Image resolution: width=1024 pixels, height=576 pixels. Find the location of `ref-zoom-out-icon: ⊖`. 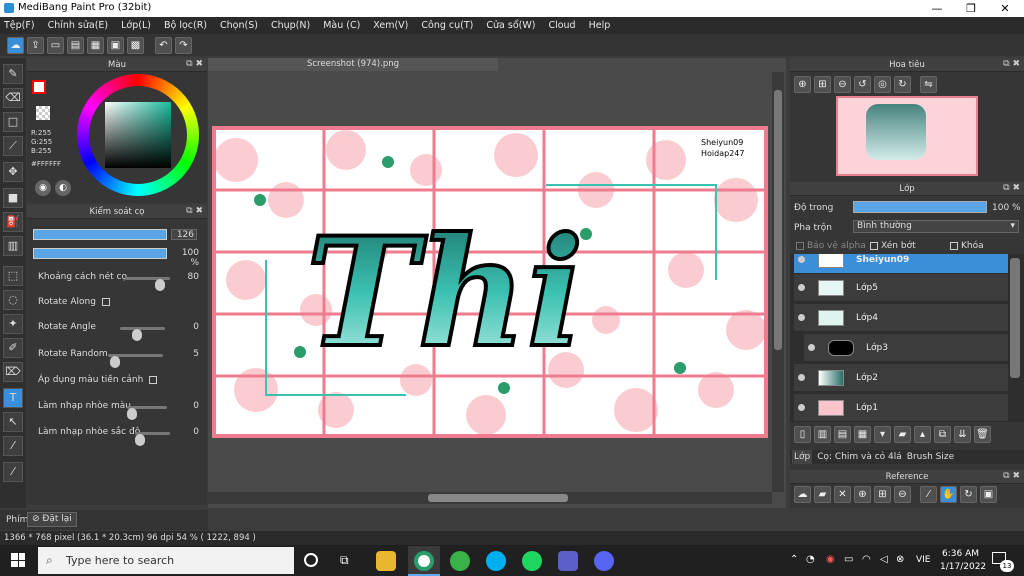

ref-zoom-out-icon: ⊖ is located at coordinates (902, 494).